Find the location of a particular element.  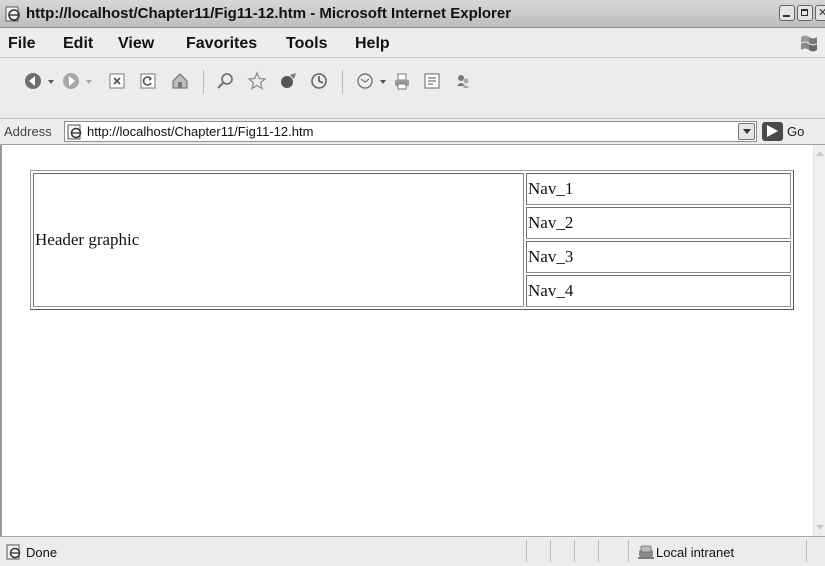

scroll-up-arrow-icon is located at coordinates (820, 153).